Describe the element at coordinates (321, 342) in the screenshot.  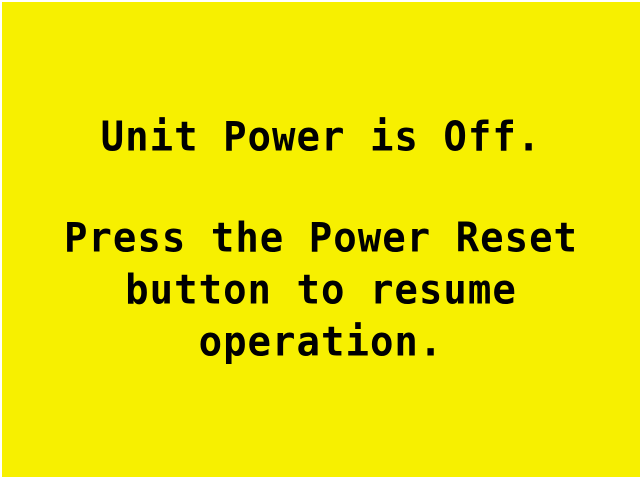
I see `instruction-line-3: operation.` at that location.